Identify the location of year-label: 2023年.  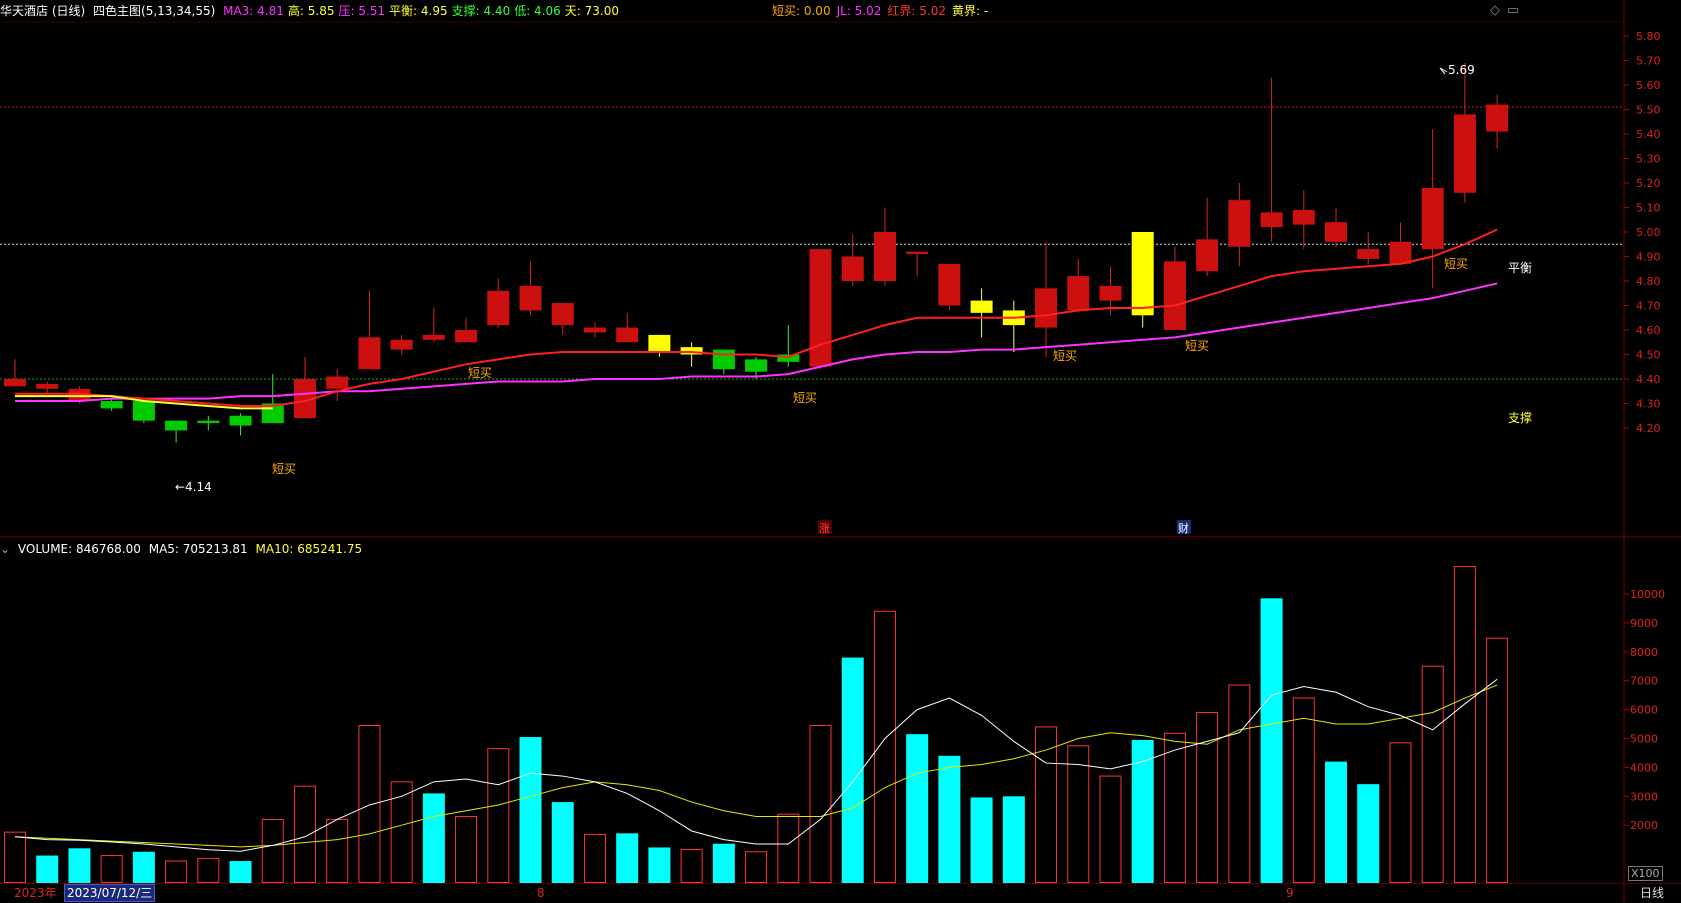
(35, 893).